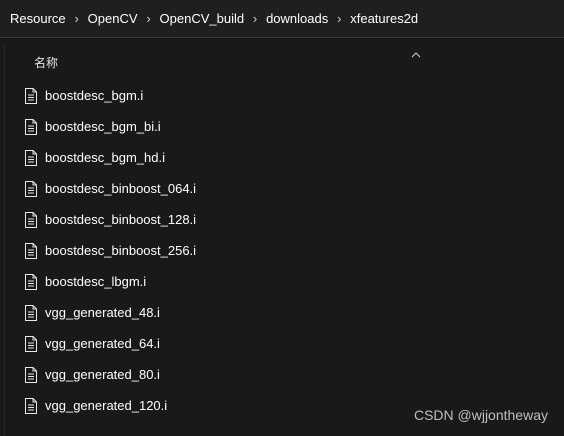 The width and height of the screenshot is (564, 436). Describe the element at coordinates (103, 126) in the screenshot. I see `file-name: boostdesc_bgm_bi.i` at that location.